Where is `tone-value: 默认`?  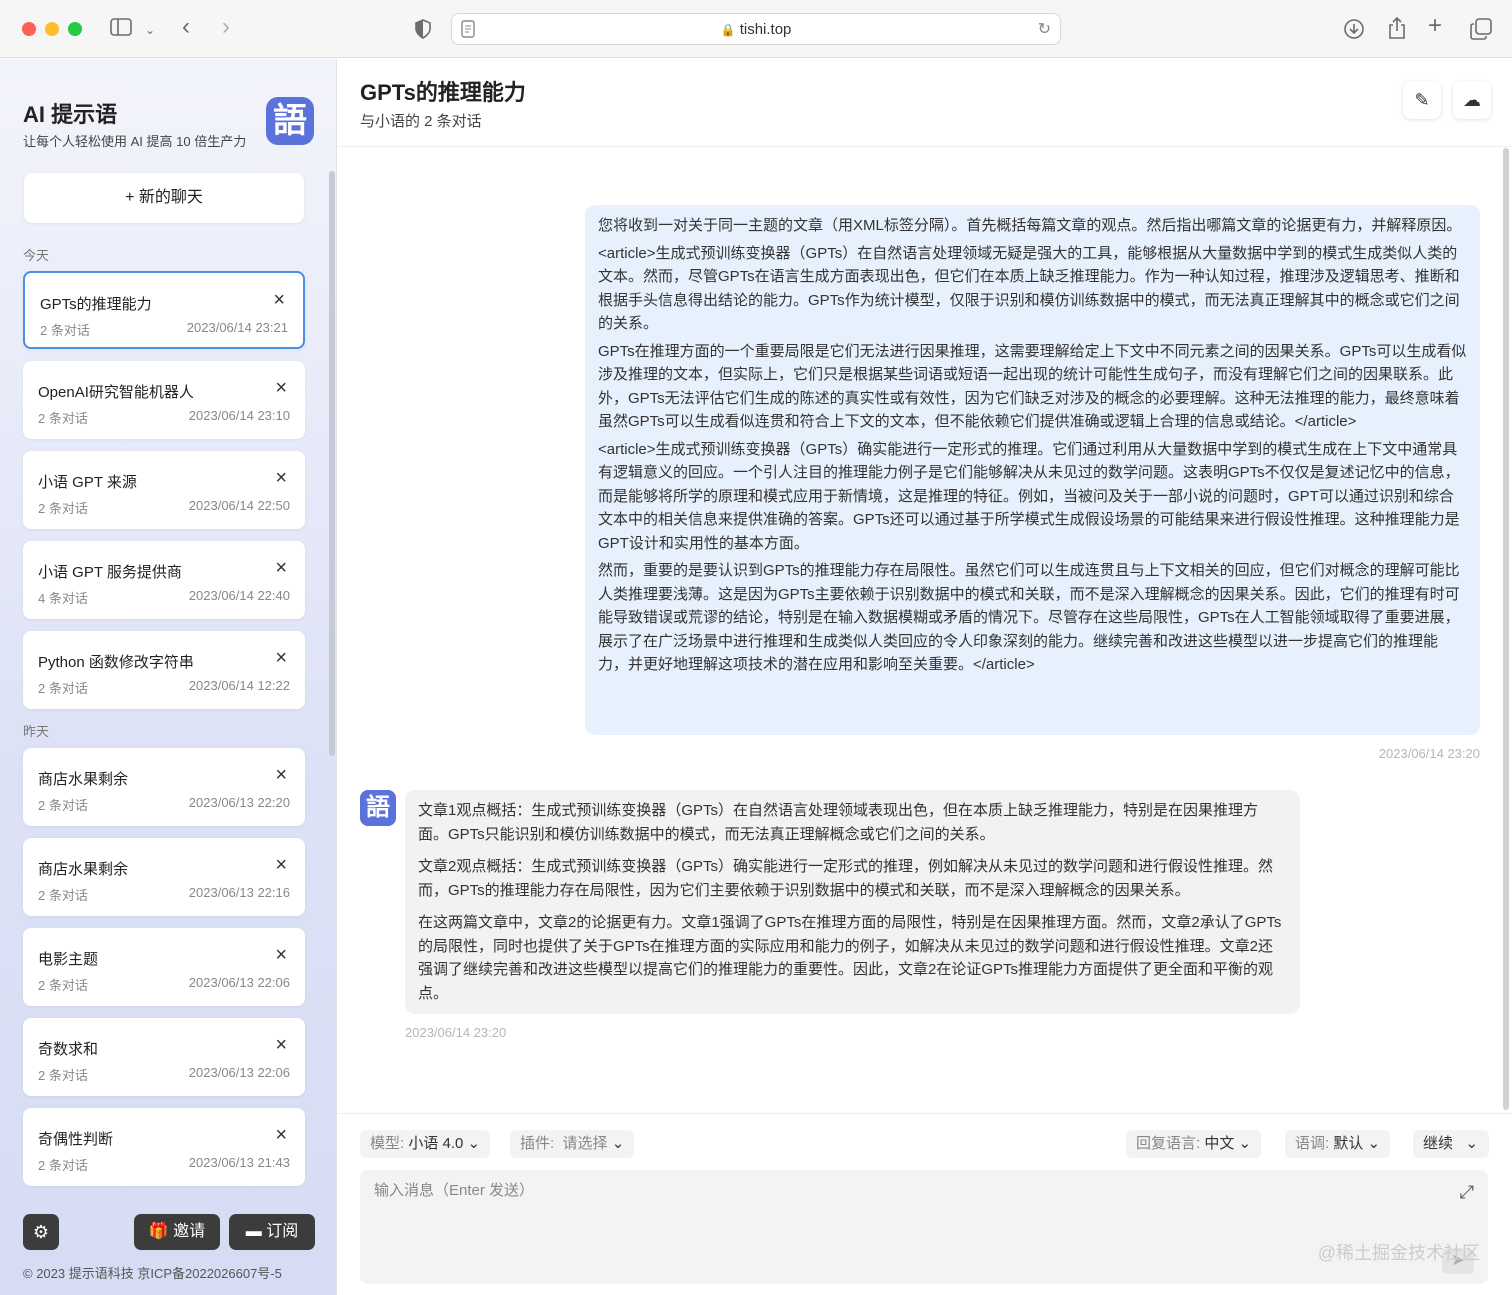
tone-value: 默认 is located at coordinates (1348, 1143).